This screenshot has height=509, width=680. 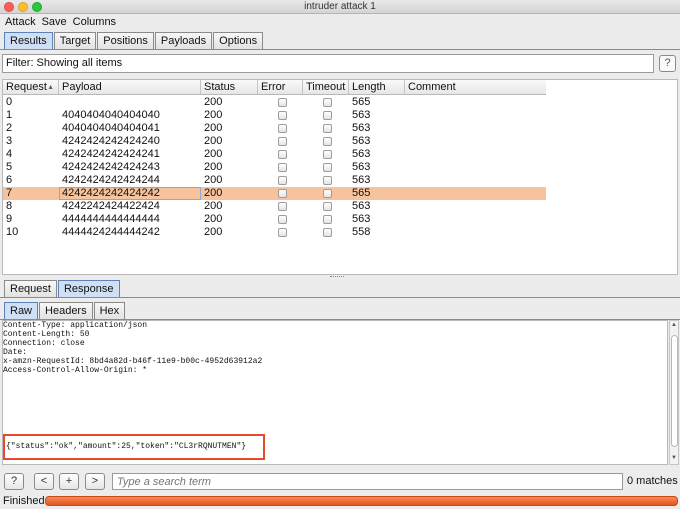 I want to click on table-row: 9 4444444444444444 200 563, so click(x=274, y=219).